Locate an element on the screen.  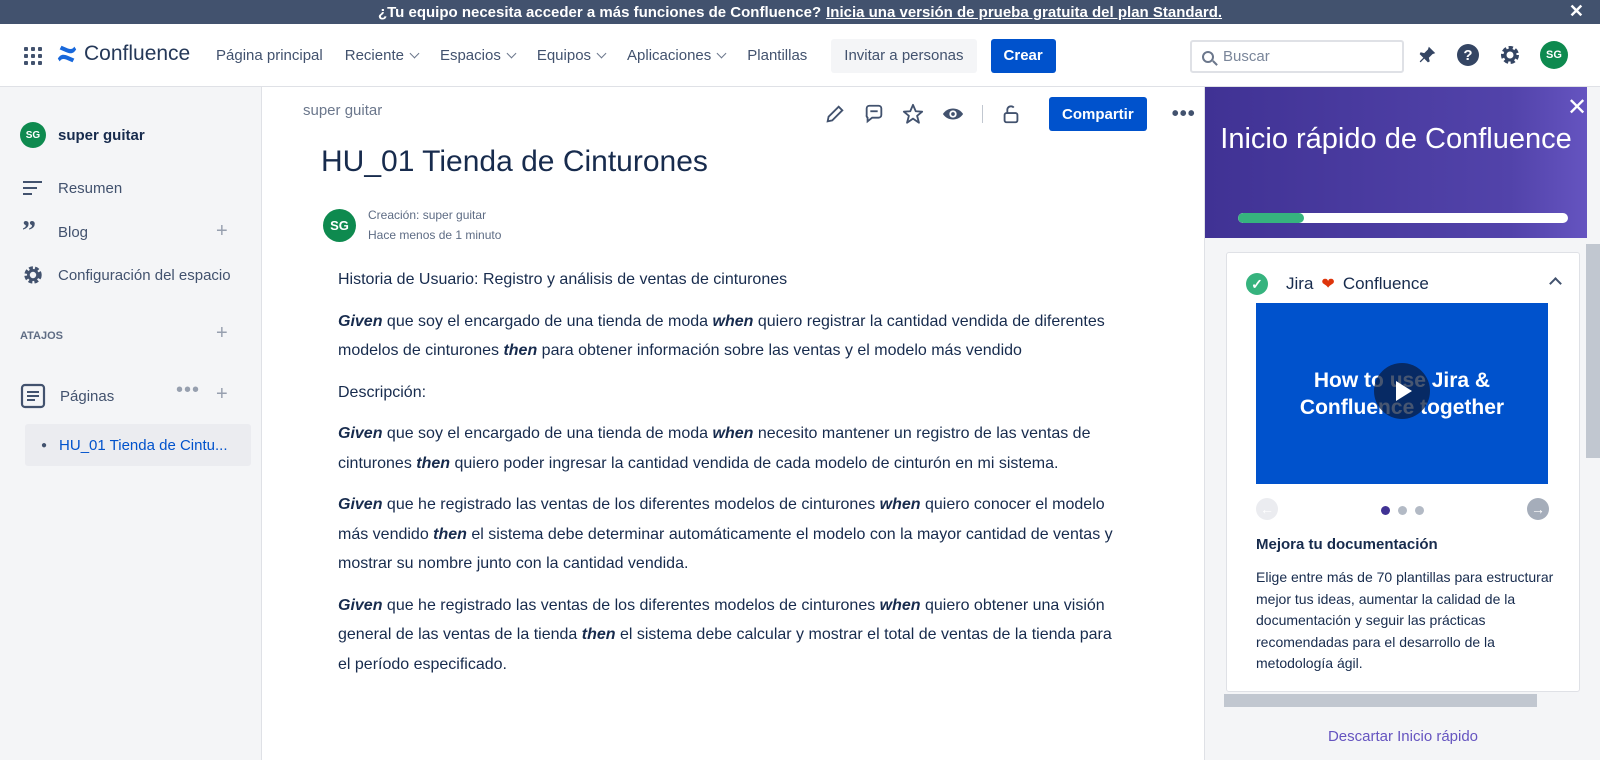
nav-recent-label: Reciente is located at coordinates (374, 55).